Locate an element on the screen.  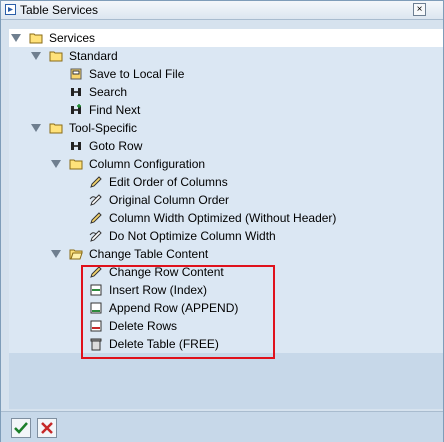
insert-row-icon is located at coordinates (96, 290).